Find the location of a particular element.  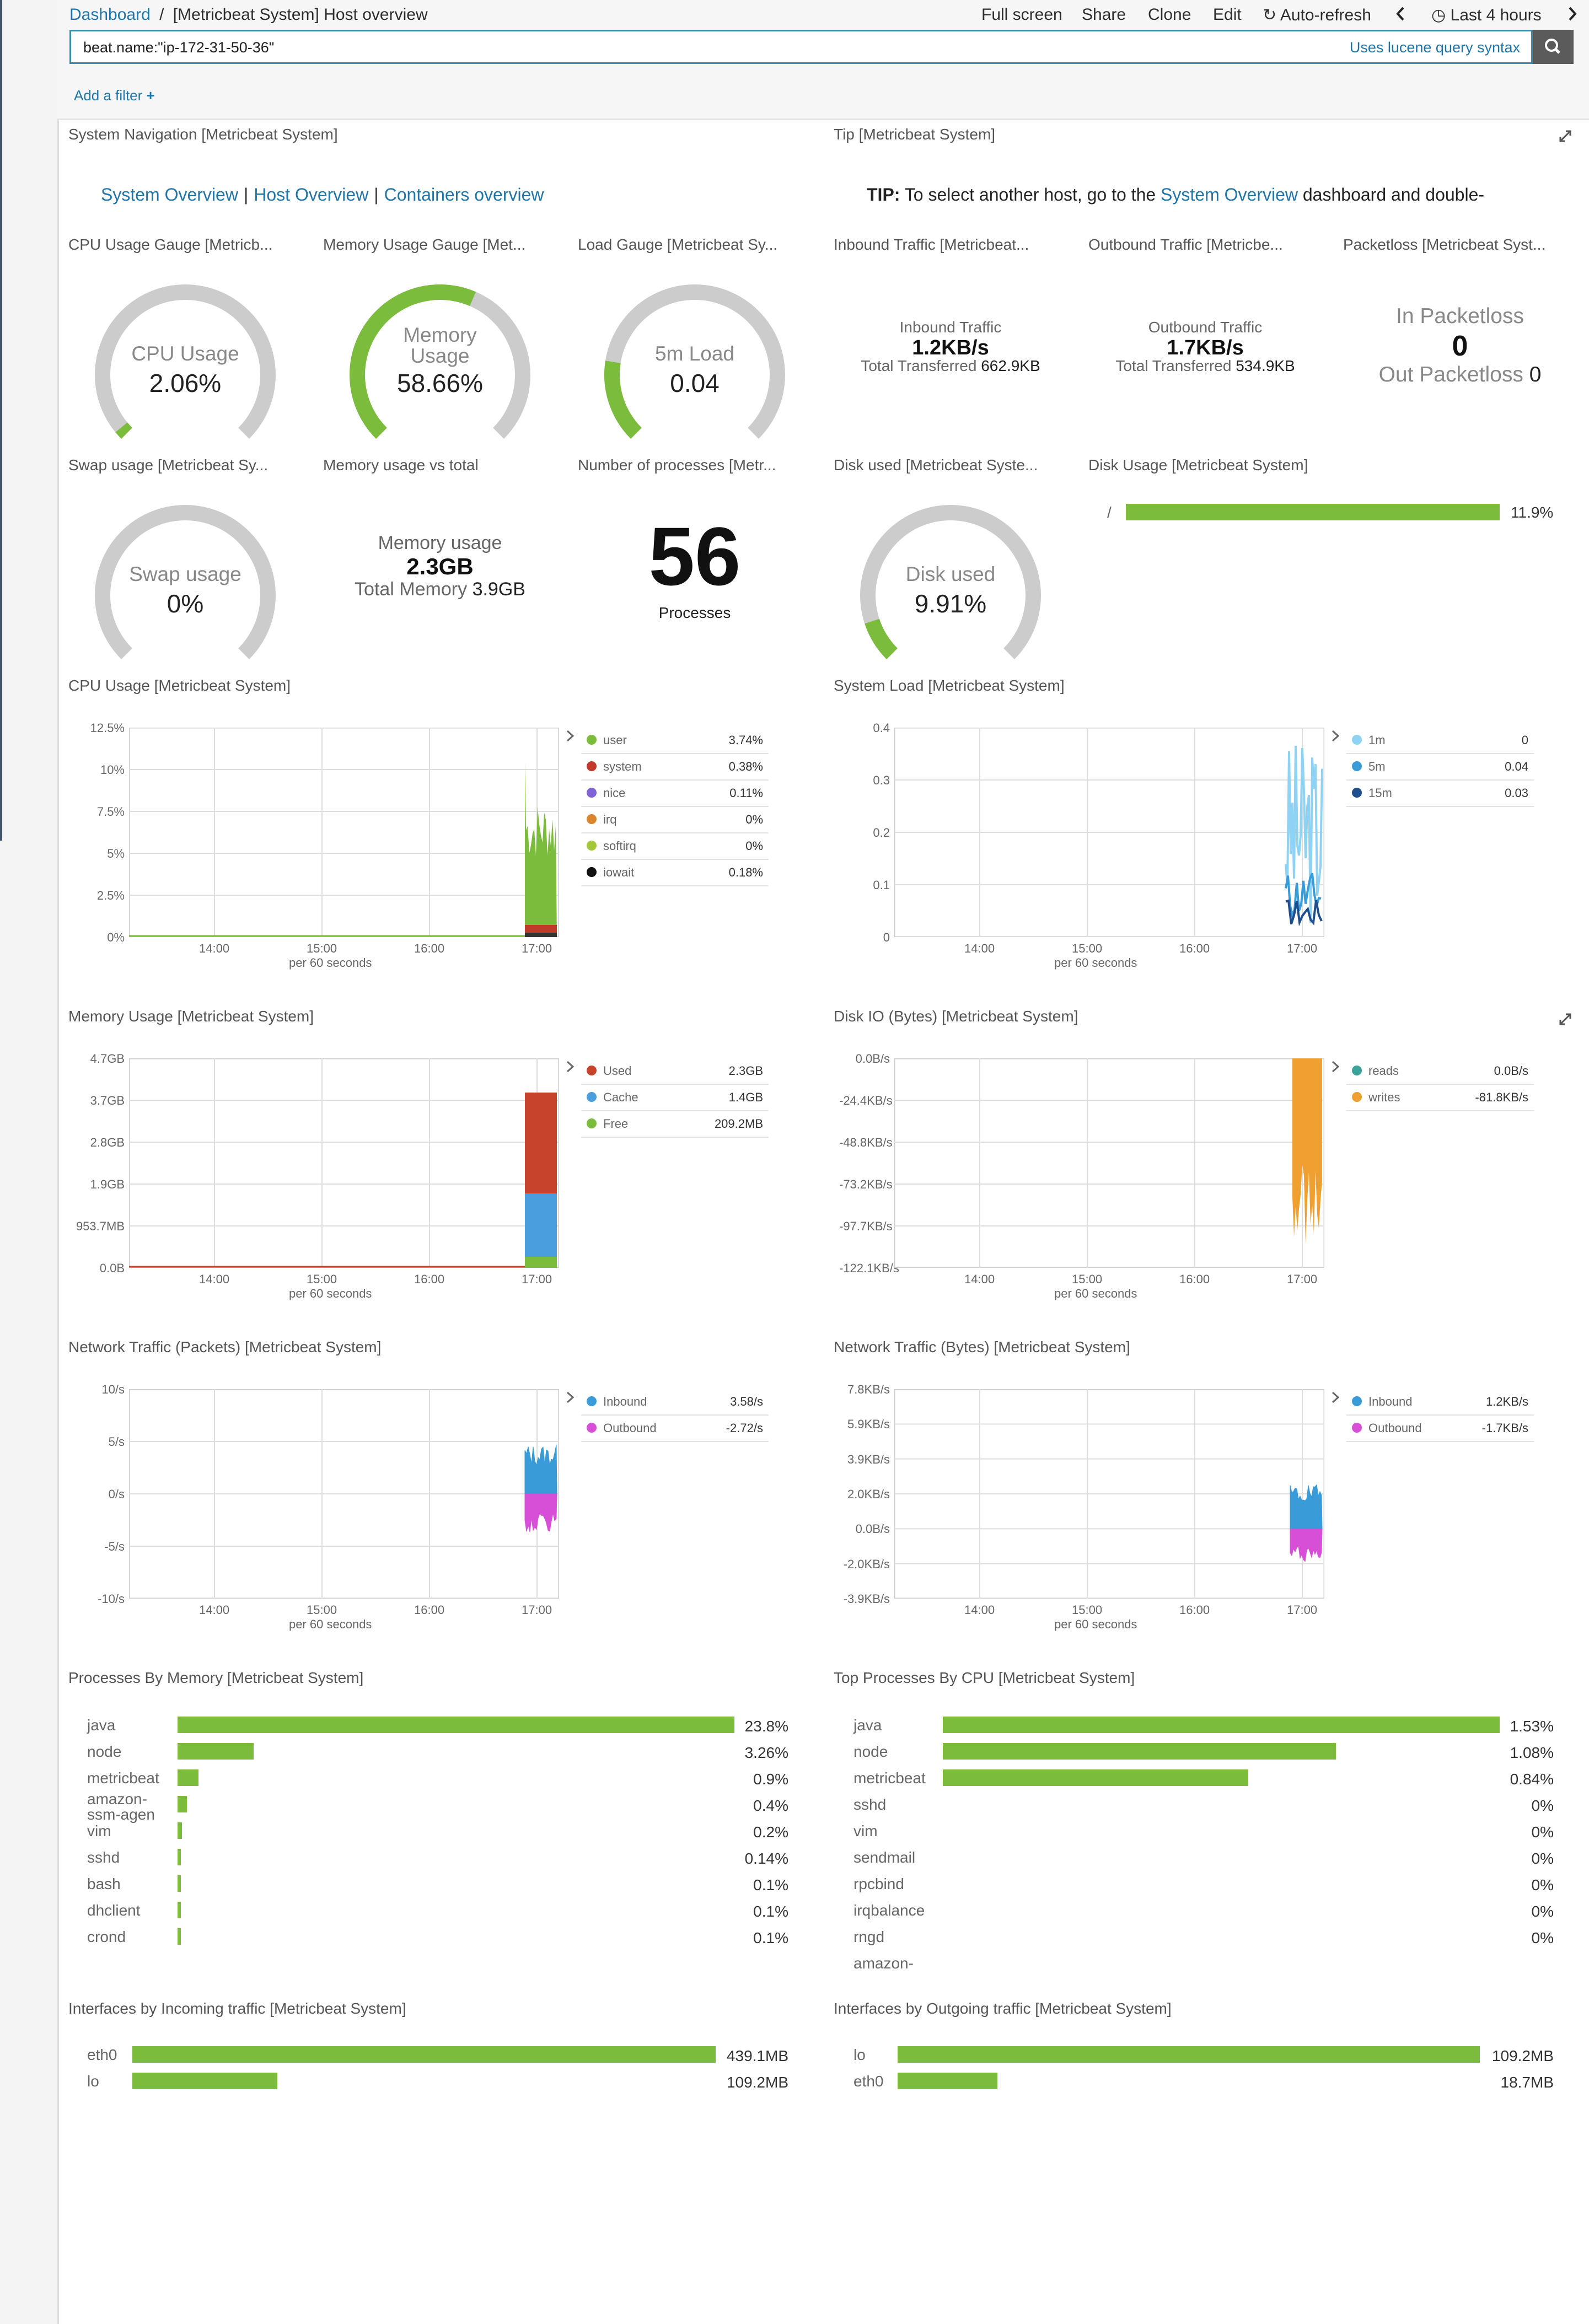

legend-value: 1.2KB/s is located at coordinates (1507, 1401).